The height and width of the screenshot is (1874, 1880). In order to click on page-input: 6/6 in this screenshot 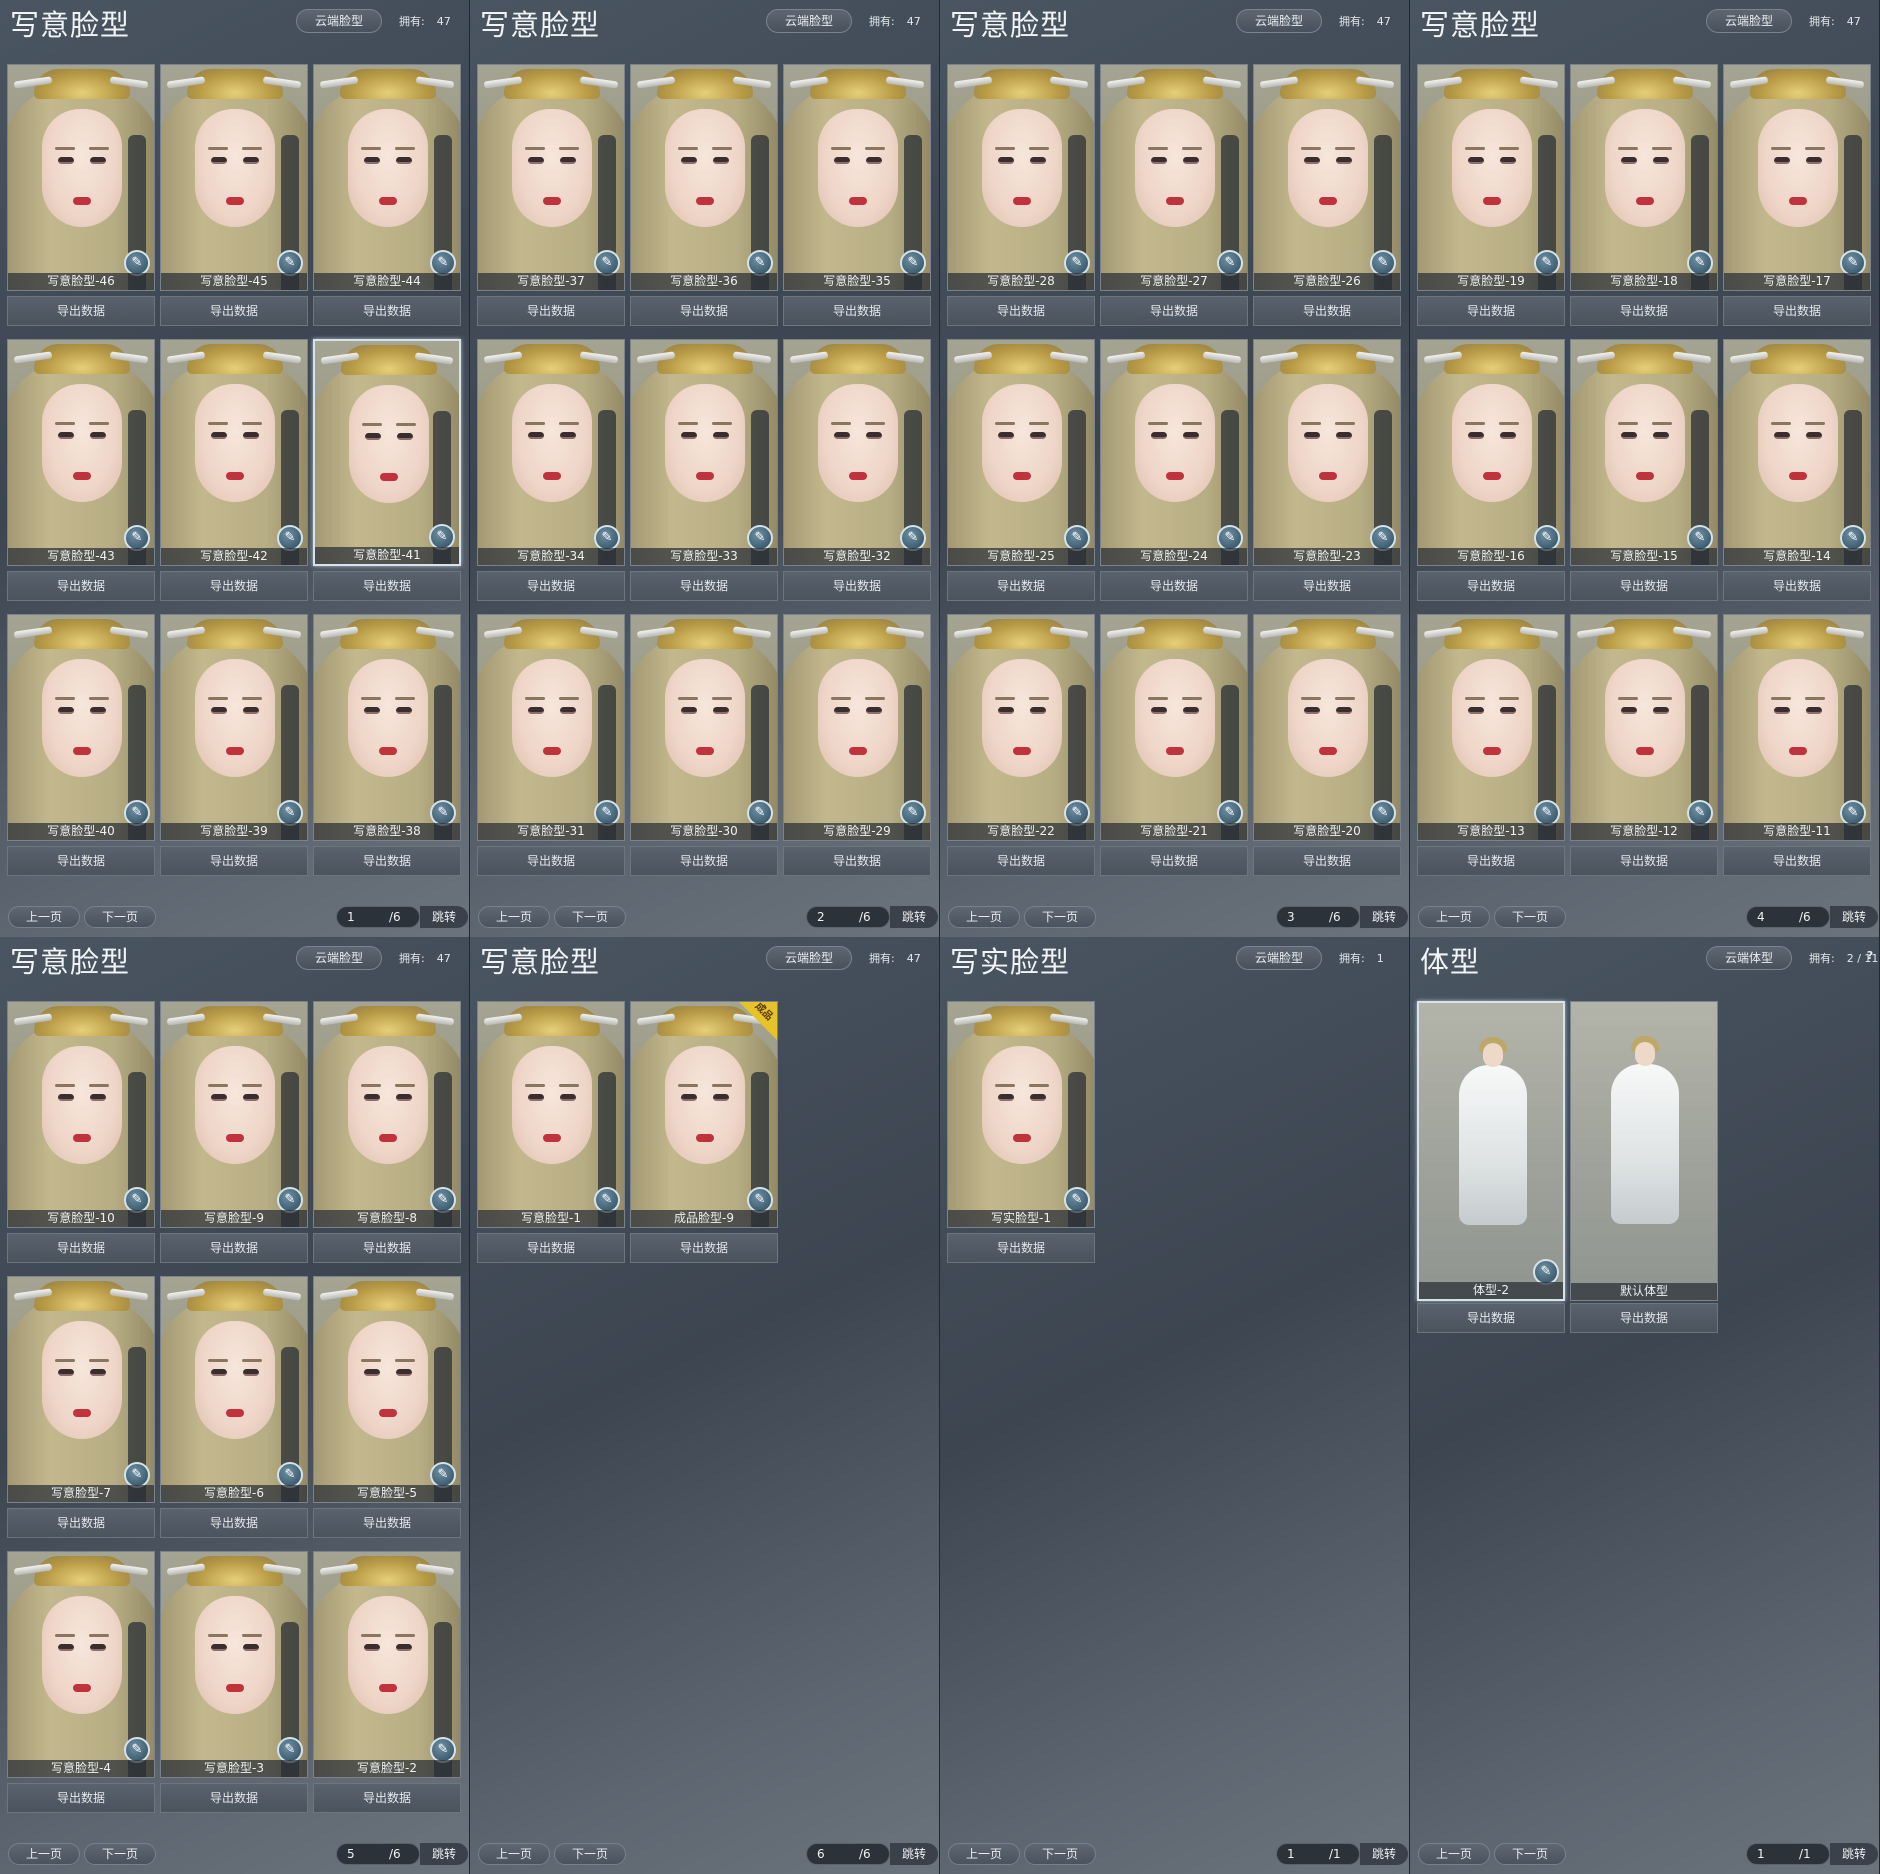, I will do `click(848, 1854)`.